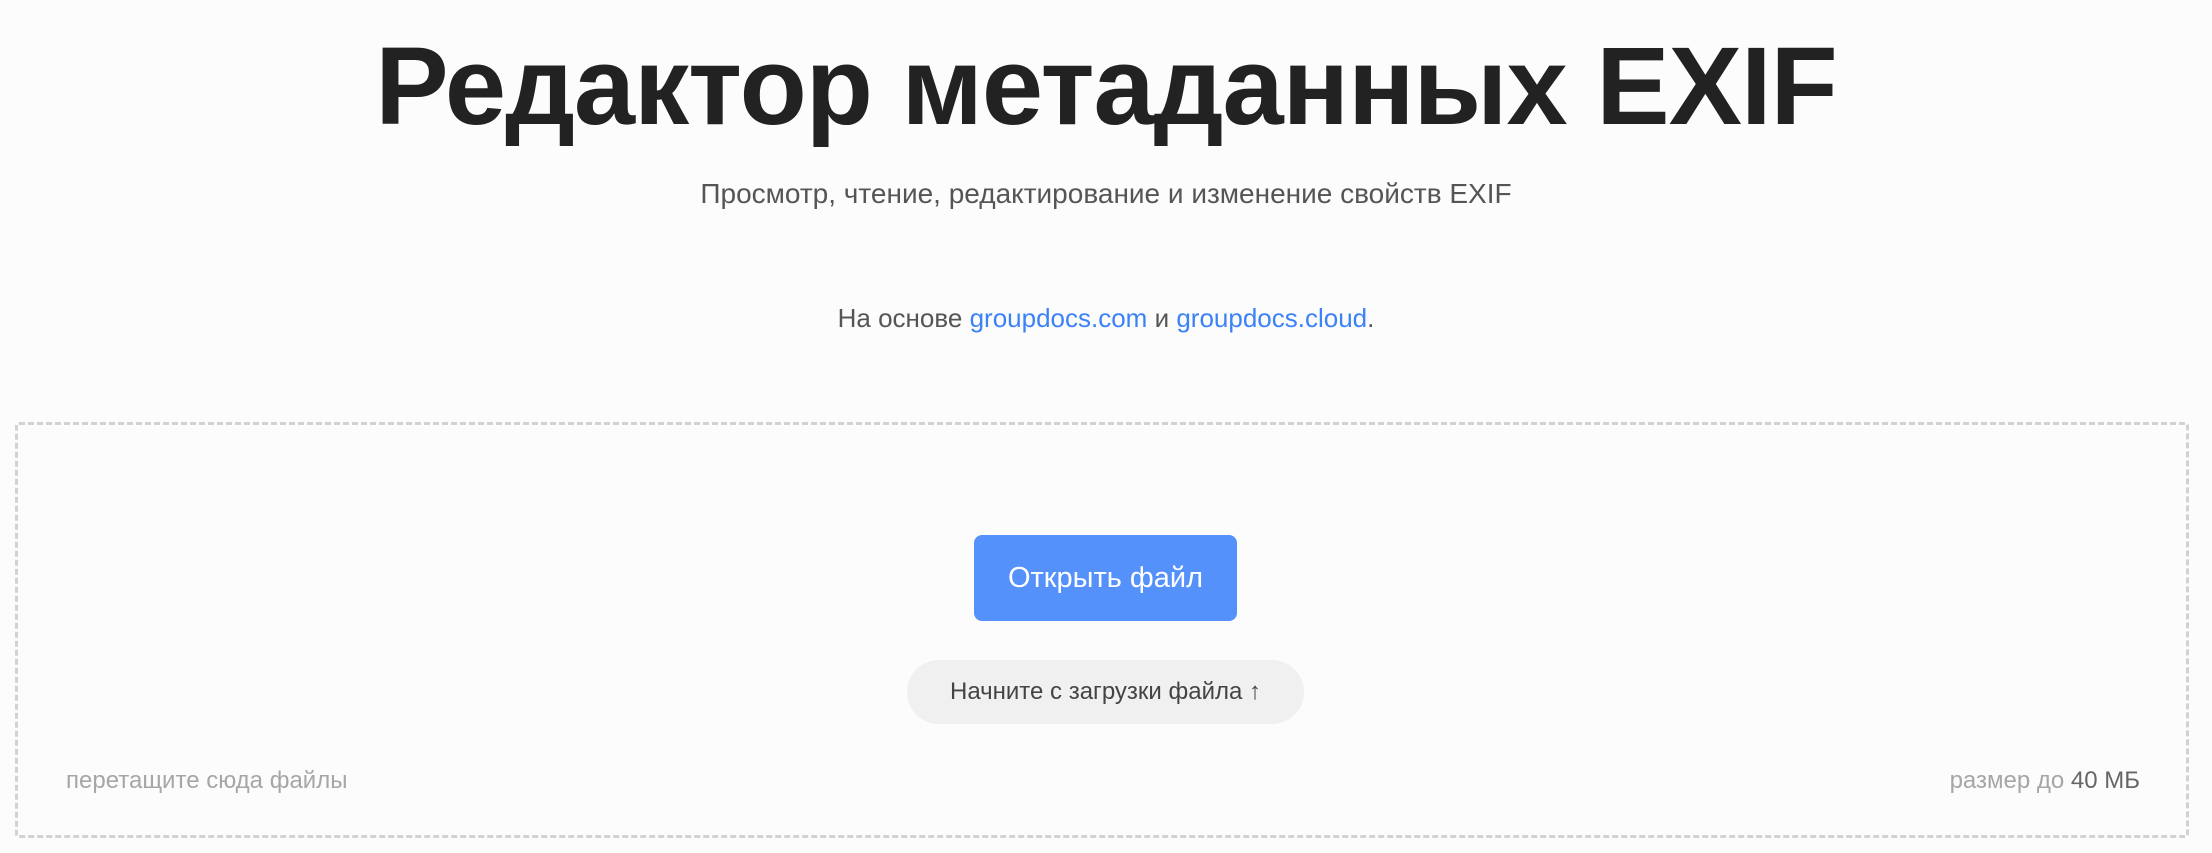 Image resolution: width=2212 pixels, height=853 pixels. What do you see at coordinates (1106, 86) in the screenshot?
I see `page-title: Редактор метаданных EXIF` at bounding box center [1106, 86].